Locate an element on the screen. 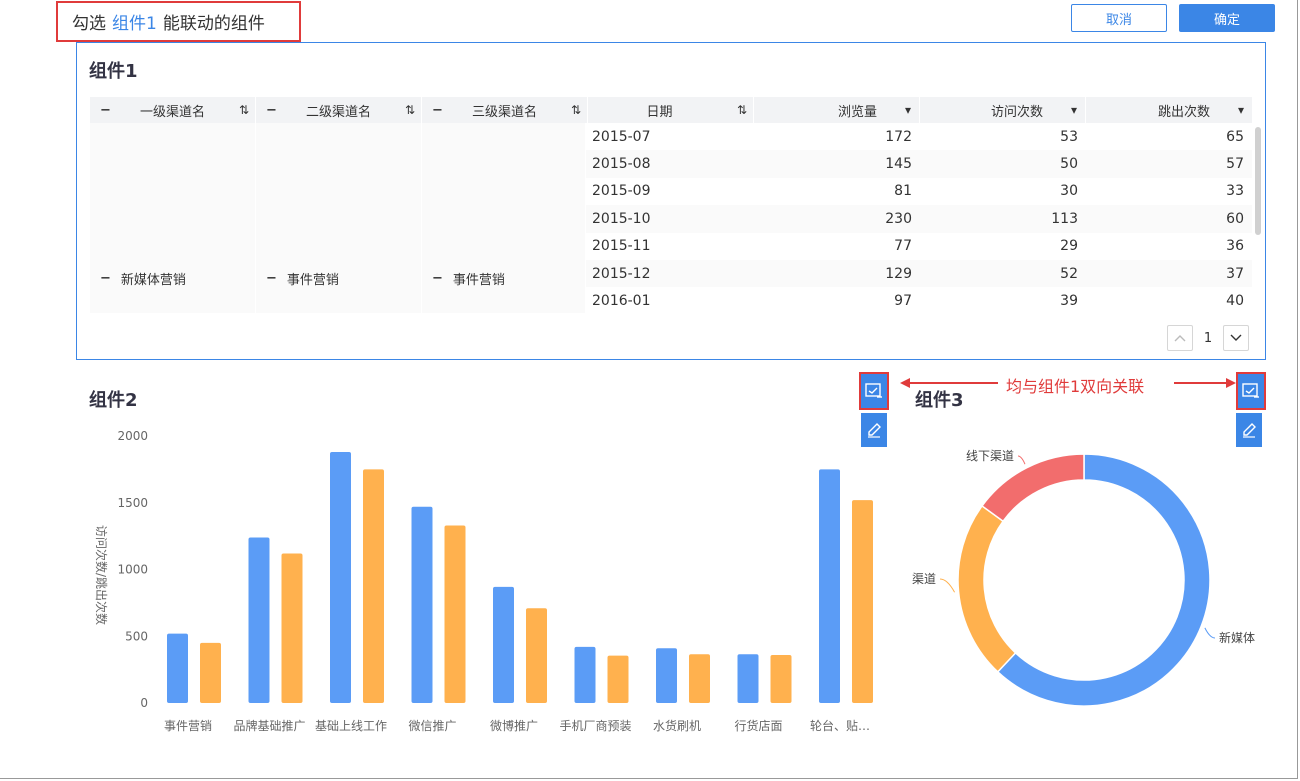 This screenshot has width=1300, height=781. y-axis-label: 访问次数/跳出次数 is located at coordinates (101, 575).